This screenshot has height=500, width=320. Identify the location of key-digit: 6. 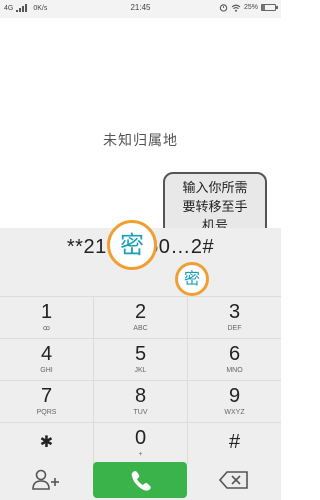
(234, 354).